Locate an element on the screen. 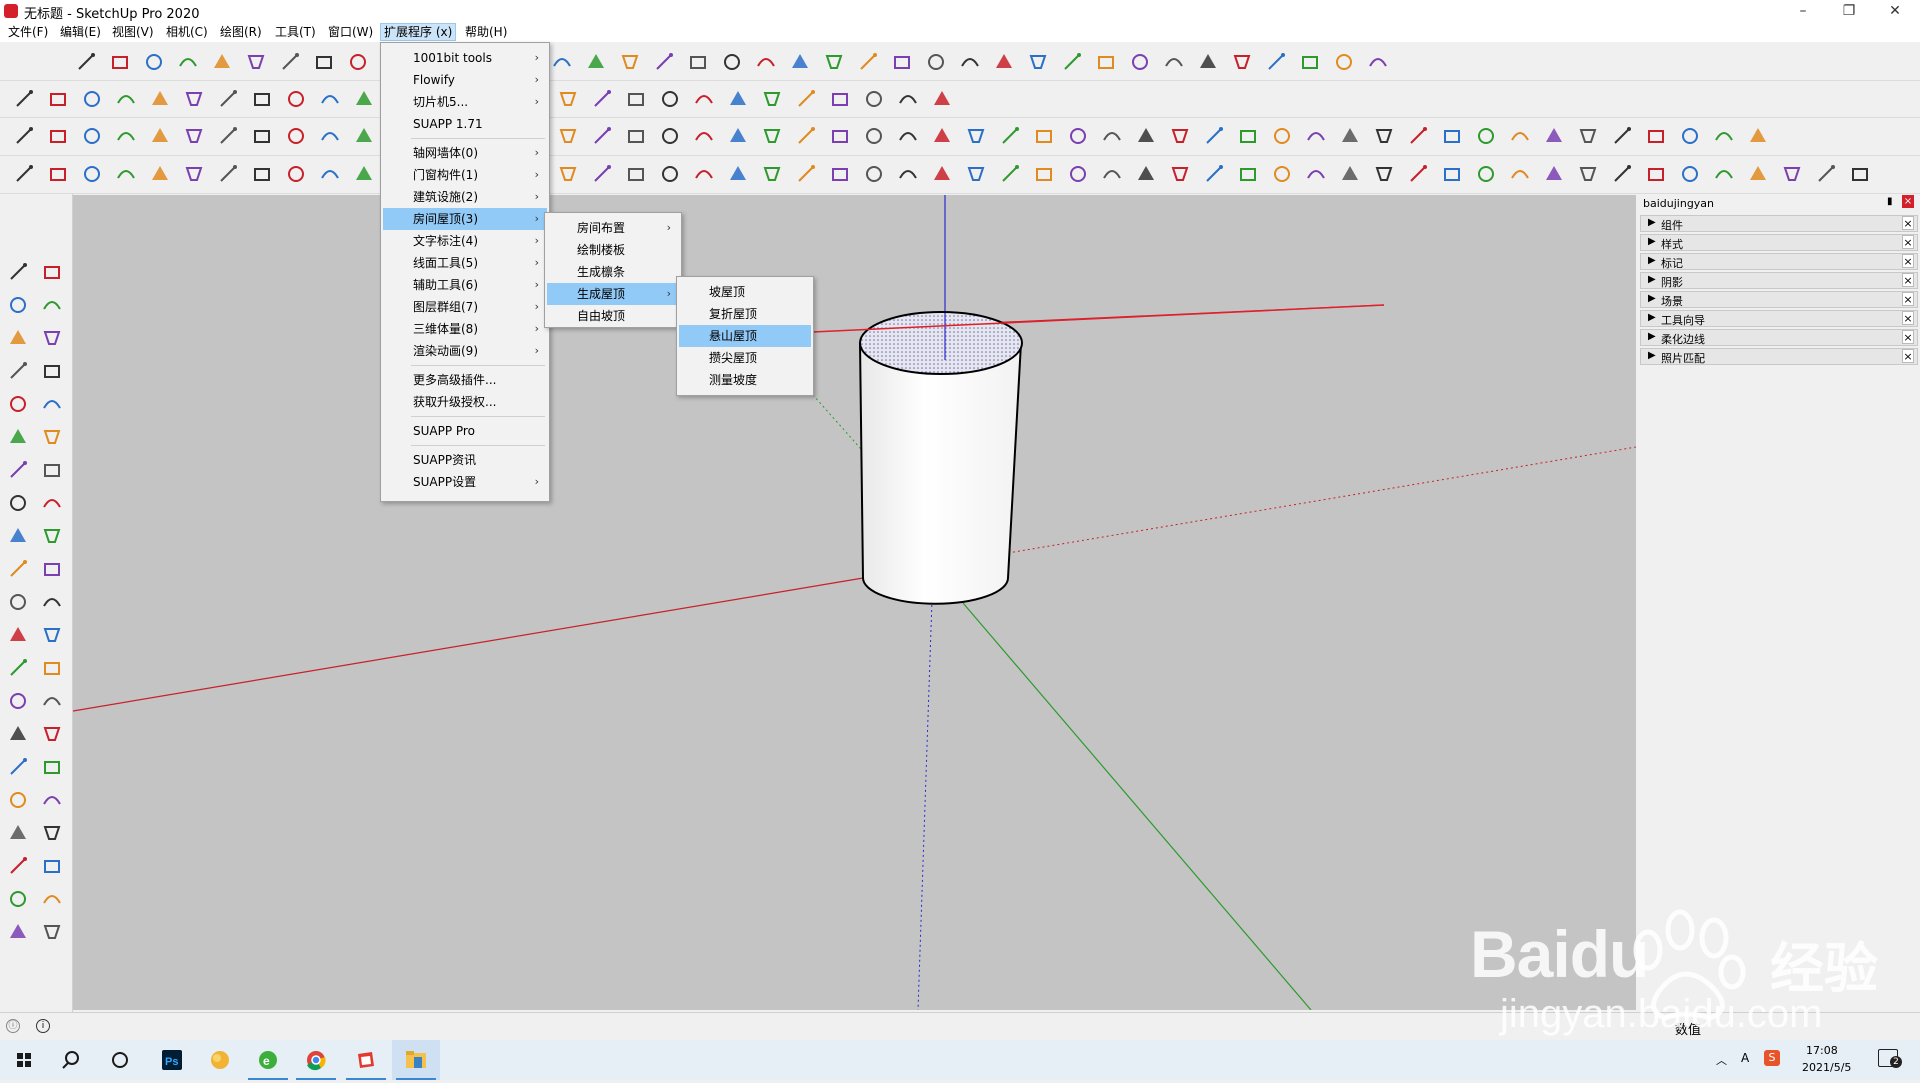  geo-location-icon: ⓘ is located at coordinates (13, 1026).